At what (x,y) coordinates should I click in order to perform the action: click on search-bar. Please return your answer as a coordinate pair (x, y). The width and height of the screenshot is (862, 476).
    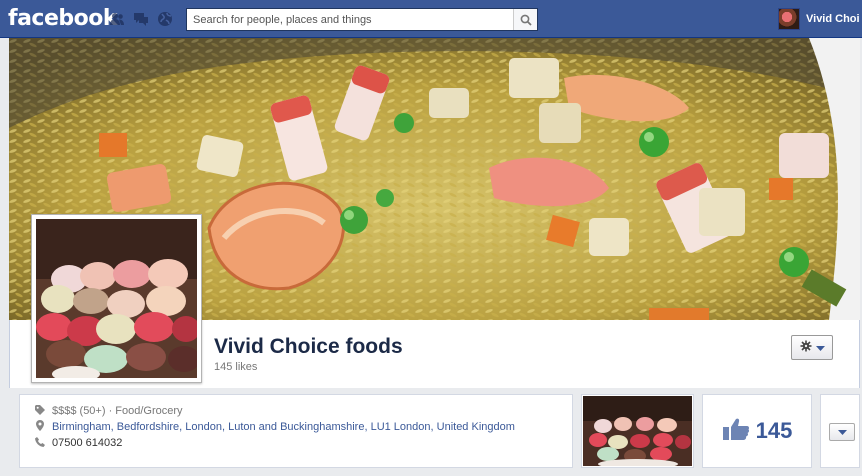
    Looking at the image, I should click on (362, 19).